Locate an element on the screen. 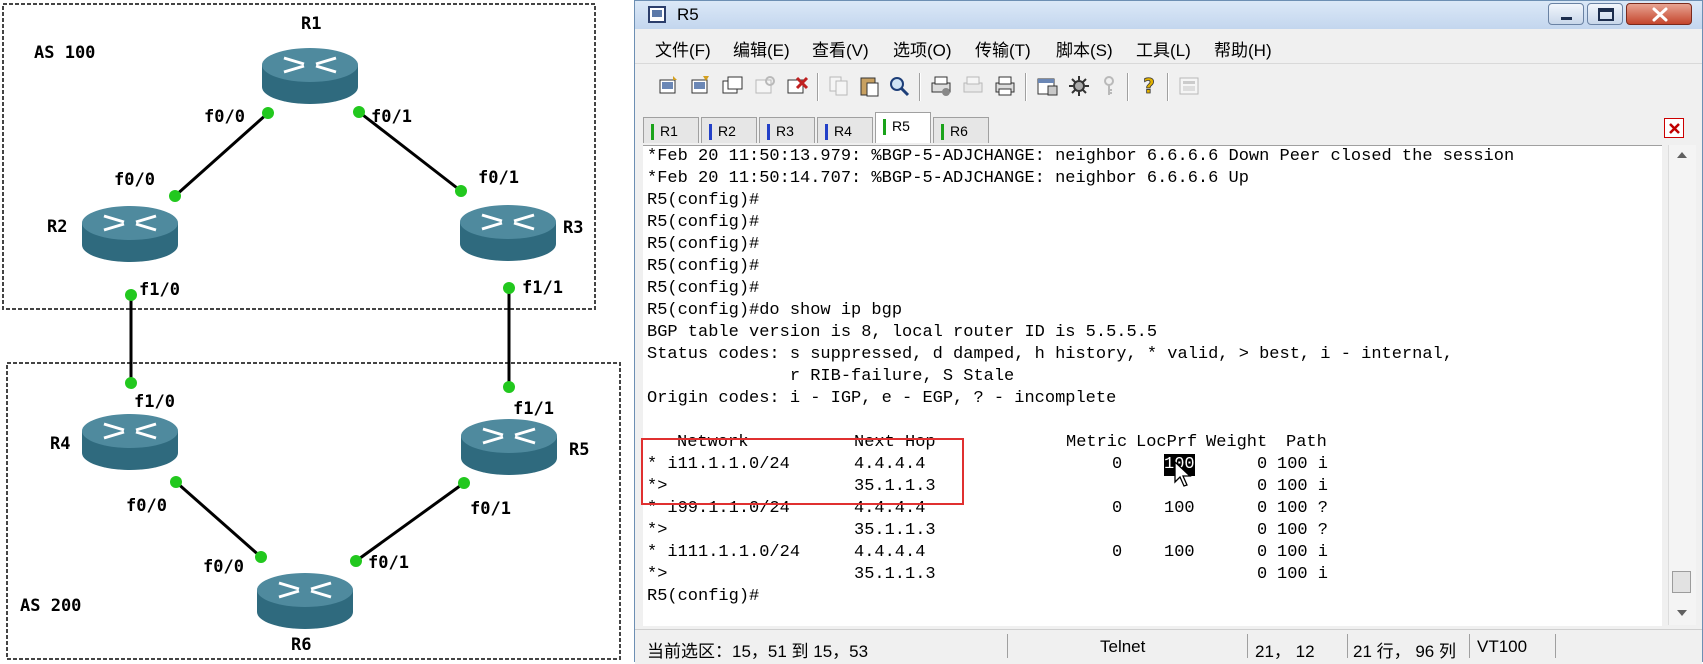 This screenshot has height=664, width=1703. quick-connect-icon is located at coordinates (701, 86).